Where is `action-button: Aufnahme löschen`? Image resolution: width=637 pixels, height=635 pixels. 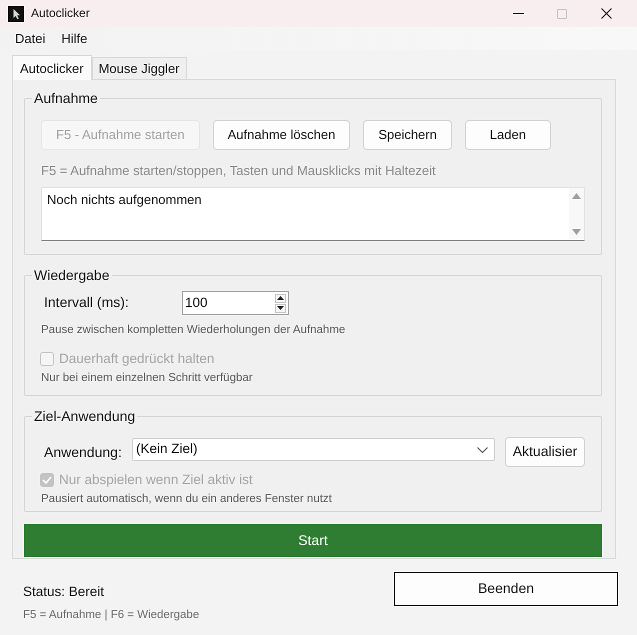 action-button: Aufnahme löschen is located at coordinates (281, 135).